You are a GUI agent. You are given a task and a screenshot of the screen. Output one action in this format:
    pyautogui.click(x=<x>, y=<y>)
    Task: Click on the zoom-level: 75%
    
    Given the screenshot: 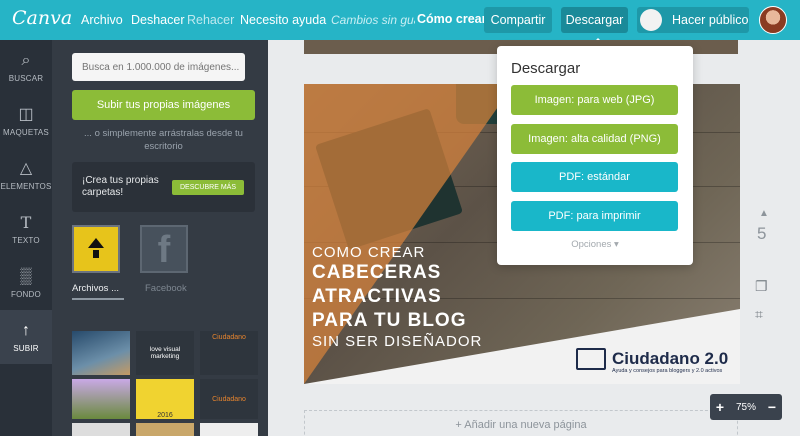 What is the action you would take?
    pyautogui.click(x=745, y=407)
    